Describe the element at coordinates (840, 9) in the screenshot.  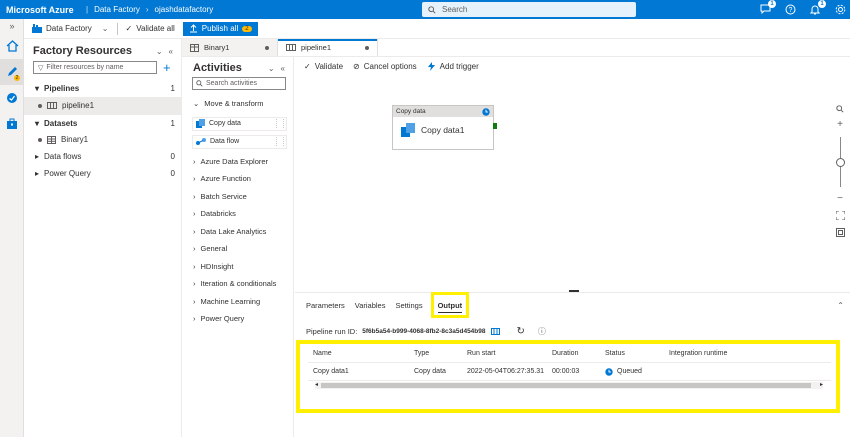
I see `gear-icon` at that location.